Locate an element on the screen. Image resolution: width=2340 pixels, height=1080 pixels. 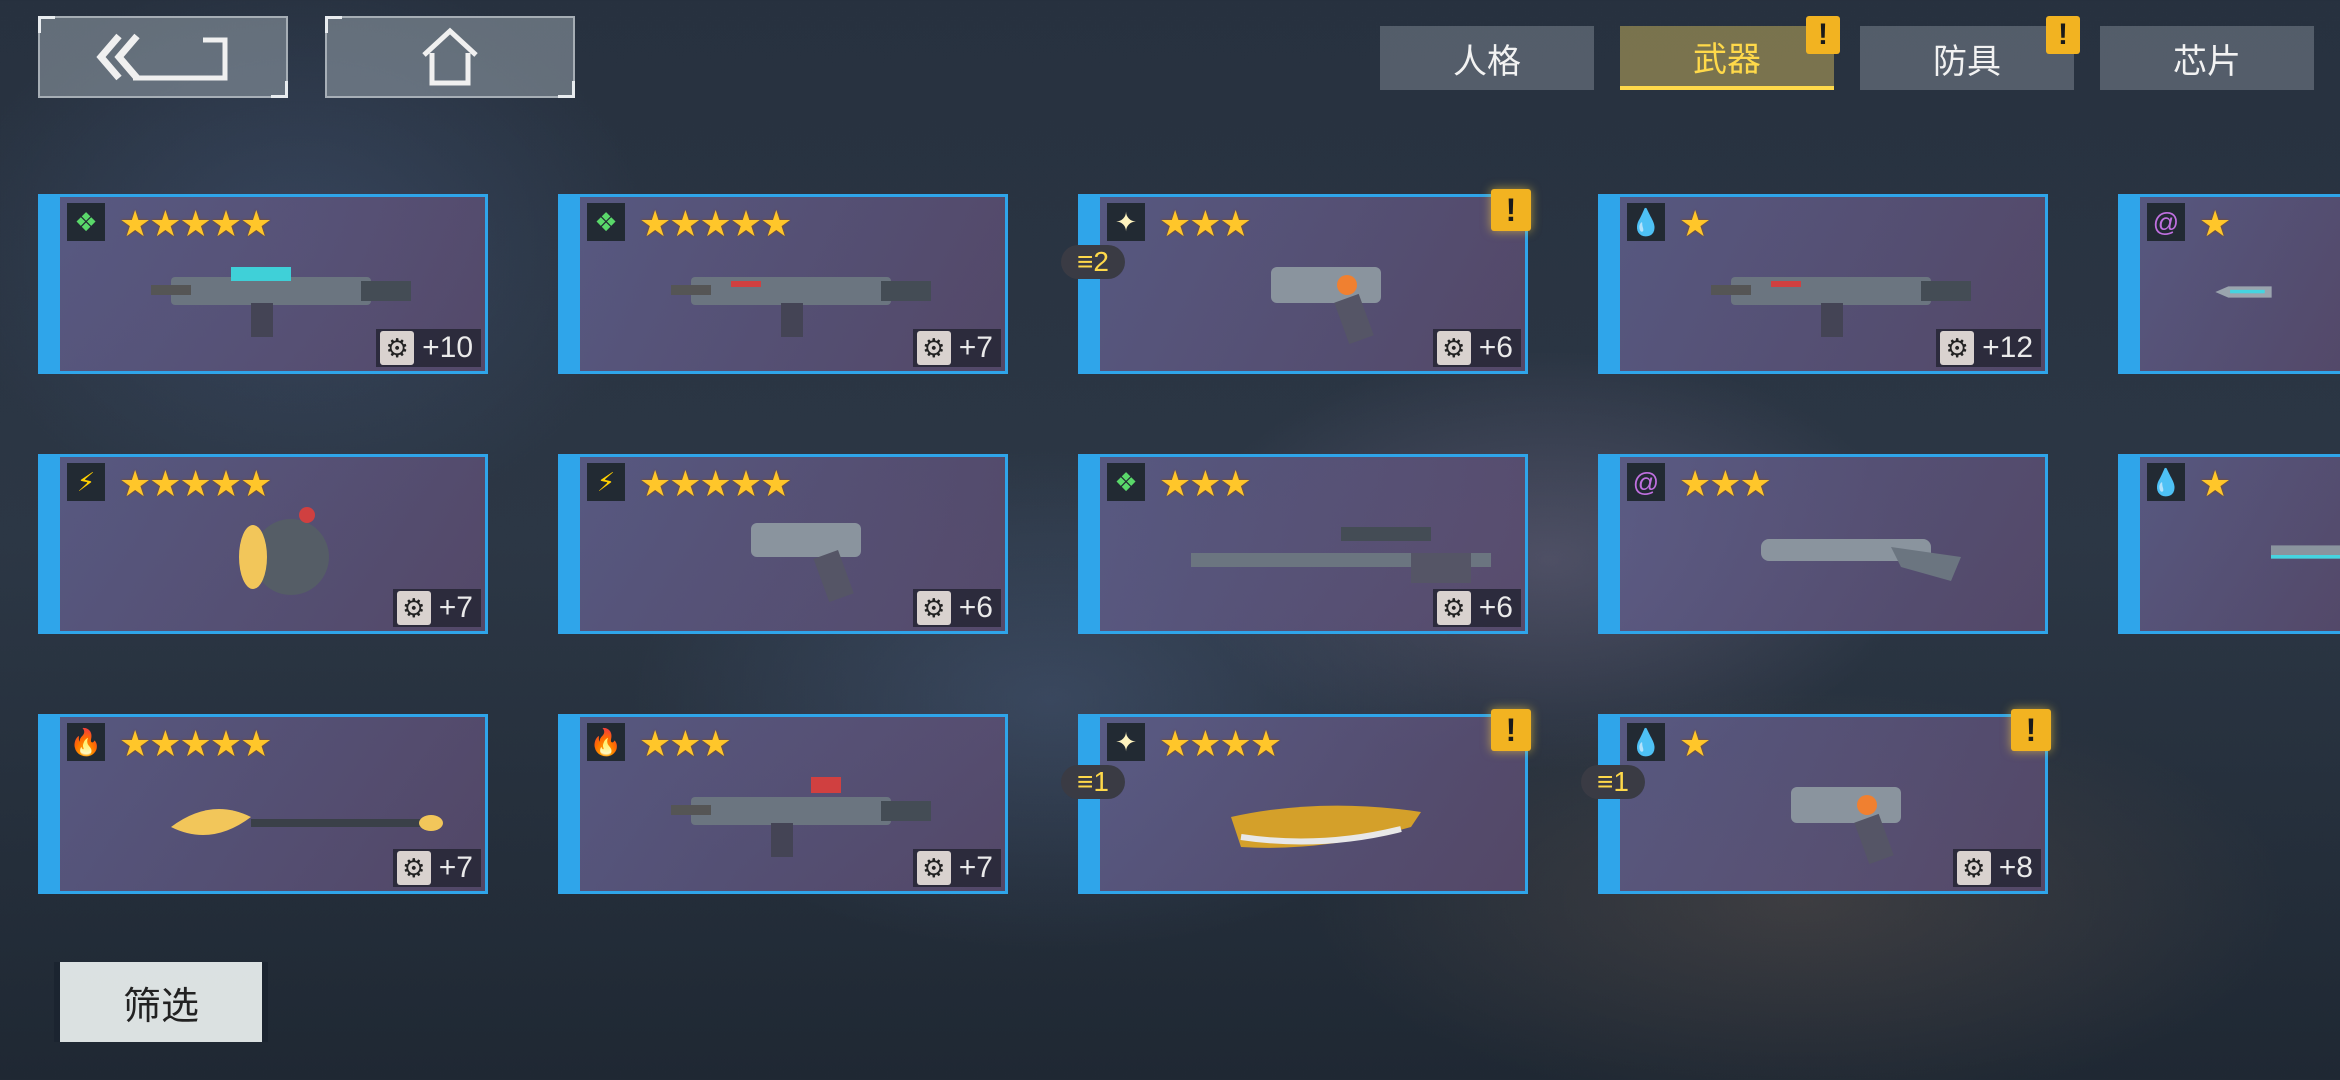
filter-label: 筛选 is located at coordinates (160, 1006).